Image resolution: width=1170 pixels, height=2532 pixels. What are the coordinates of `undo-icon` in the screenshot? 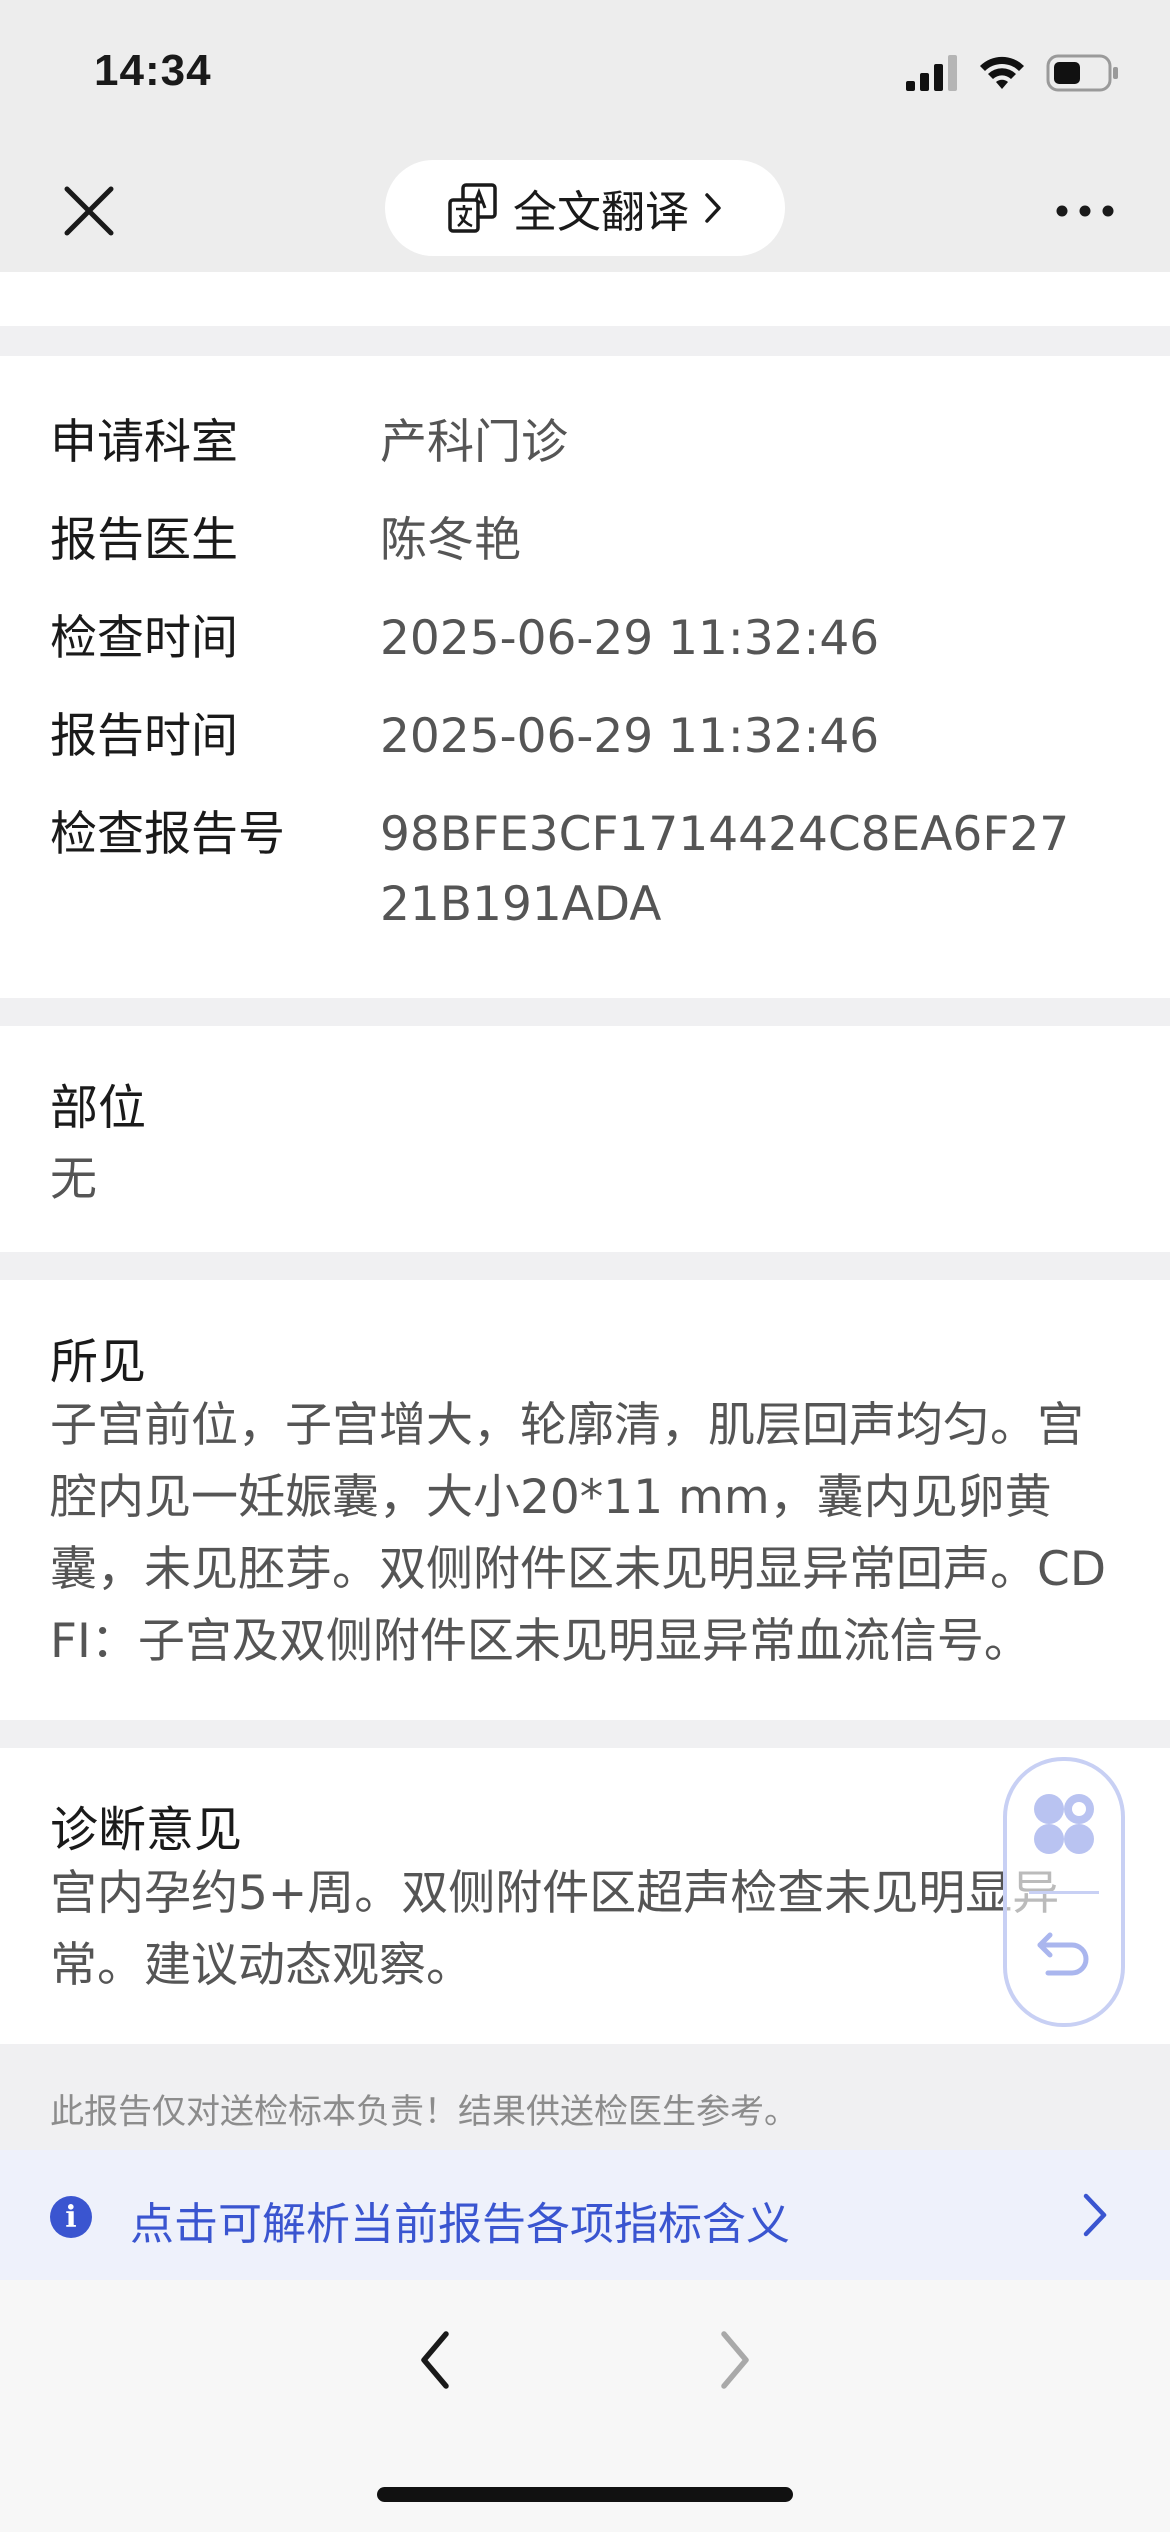 It's located at (1064, 1951).